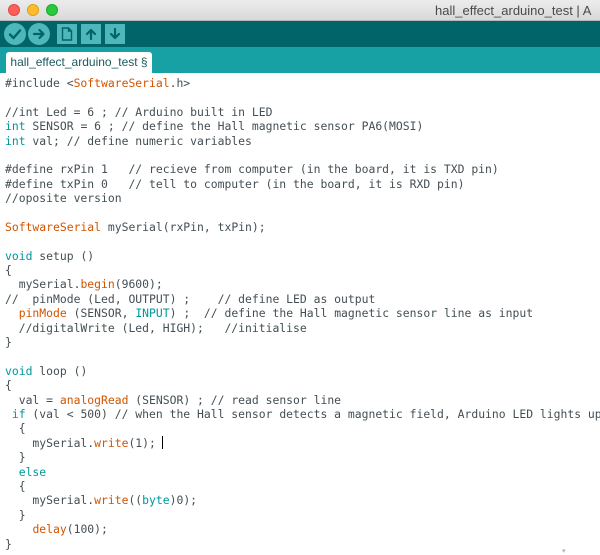 The width and height of the screenshot is (600, 555). I want to click on code-line: //digitalWrite (Led, HIGH); //initialise, so click(302, 328).